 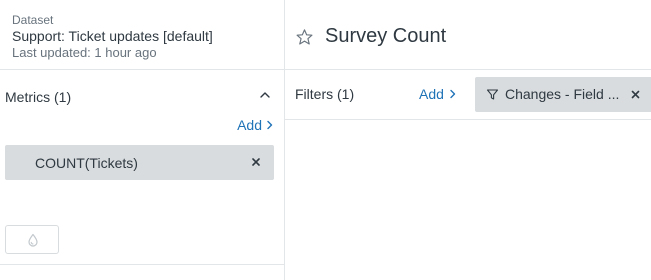 What do you see at coordinates (112, 36) in the screenshot?
I see `dataset-name: Support: Ticket updates [default]` at bounding box center [112, 36].